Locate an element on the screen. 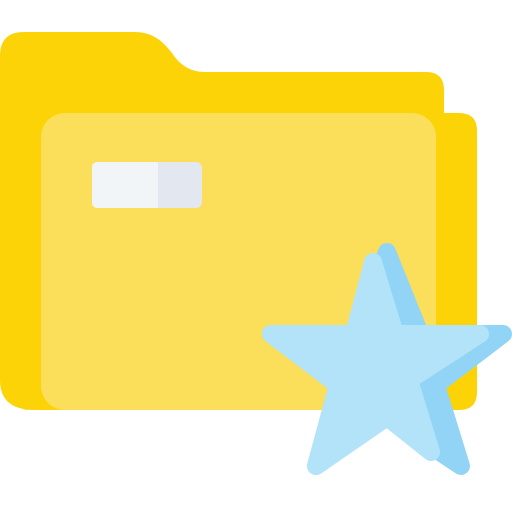 The image size is (512, 512). folder-label-tag is located at coordinates (147, 185).